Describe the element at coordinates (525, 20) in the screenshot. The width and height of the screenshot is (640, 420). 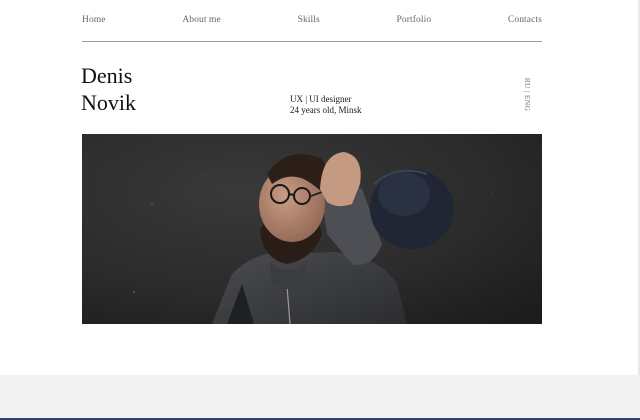
I see `nav-item-contacts: Contacts` at that location.